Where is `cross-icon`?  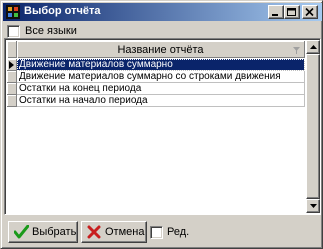 cross-icon is located at coordinates (94, 232).